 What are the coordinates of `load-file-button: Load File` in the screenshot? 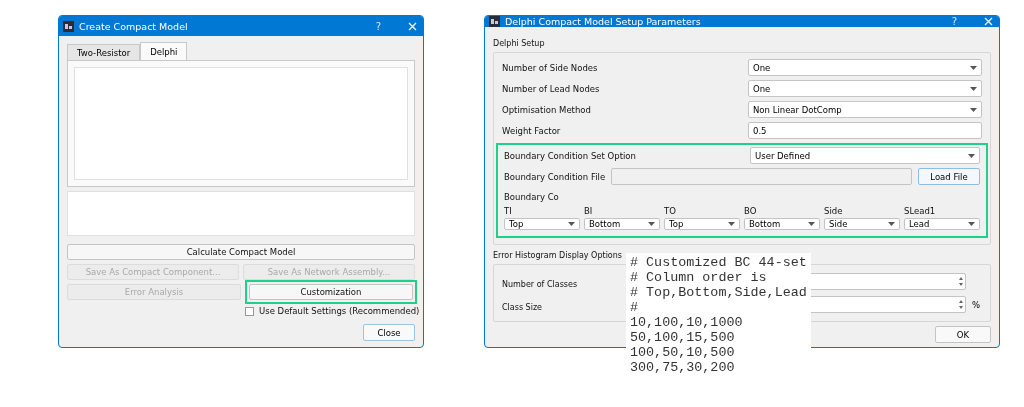 It's located at (949, 176).